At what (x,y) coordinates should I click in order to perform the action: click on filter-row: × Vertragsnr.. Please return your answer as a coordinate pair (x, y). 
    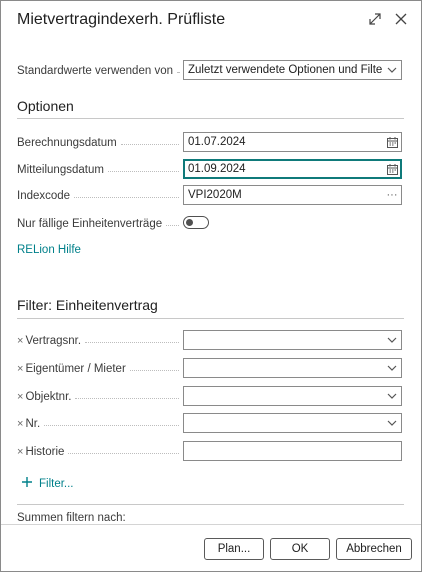
    Looking at the image, I should click on (210, 341).